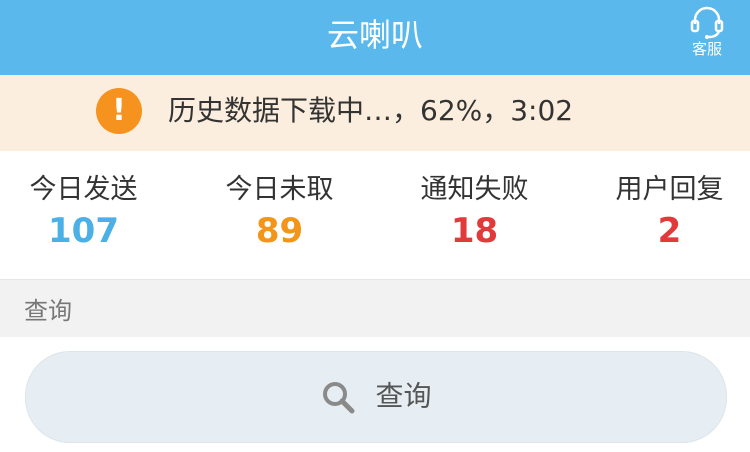 This screenshot has width=750, height=452. Describe the element at coordinates (403, 396) in the screenshot. I see `query-button-label: 查询` at that location.